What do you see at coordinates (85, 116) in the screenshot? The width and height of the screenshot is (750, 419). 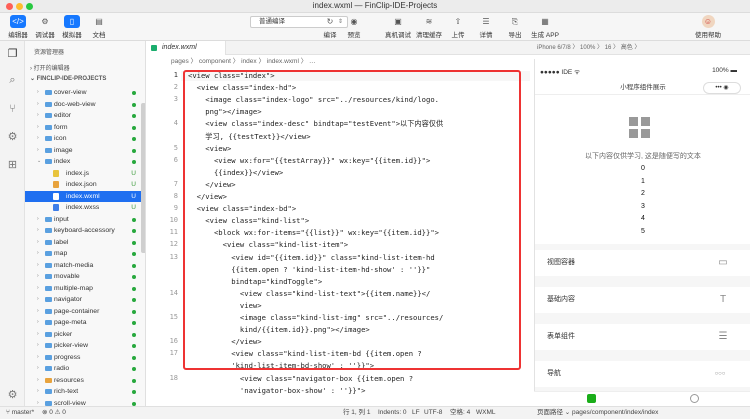 I see `folder-item: › editor` at bounding box center [85, 116].